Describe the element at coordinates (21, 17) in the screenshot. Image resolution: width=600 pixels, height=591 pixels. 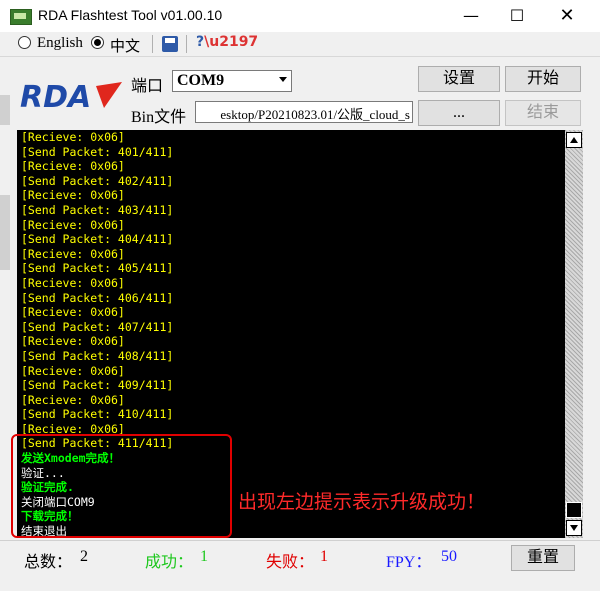
I see `app-icon` at that location.